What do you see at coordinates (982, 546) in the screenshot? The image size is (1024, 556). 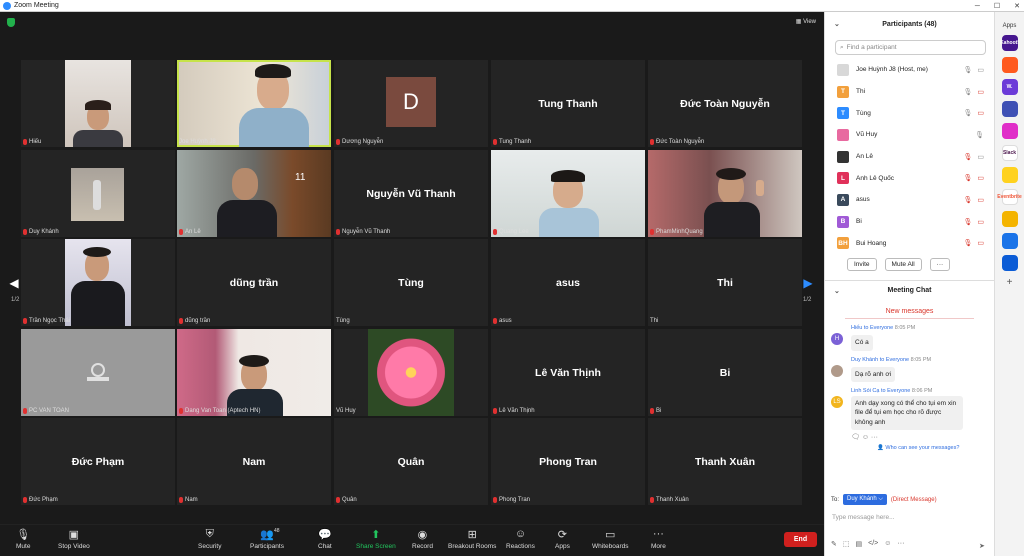 I see `send-icon: ➤` at bounding box center [982, 546].